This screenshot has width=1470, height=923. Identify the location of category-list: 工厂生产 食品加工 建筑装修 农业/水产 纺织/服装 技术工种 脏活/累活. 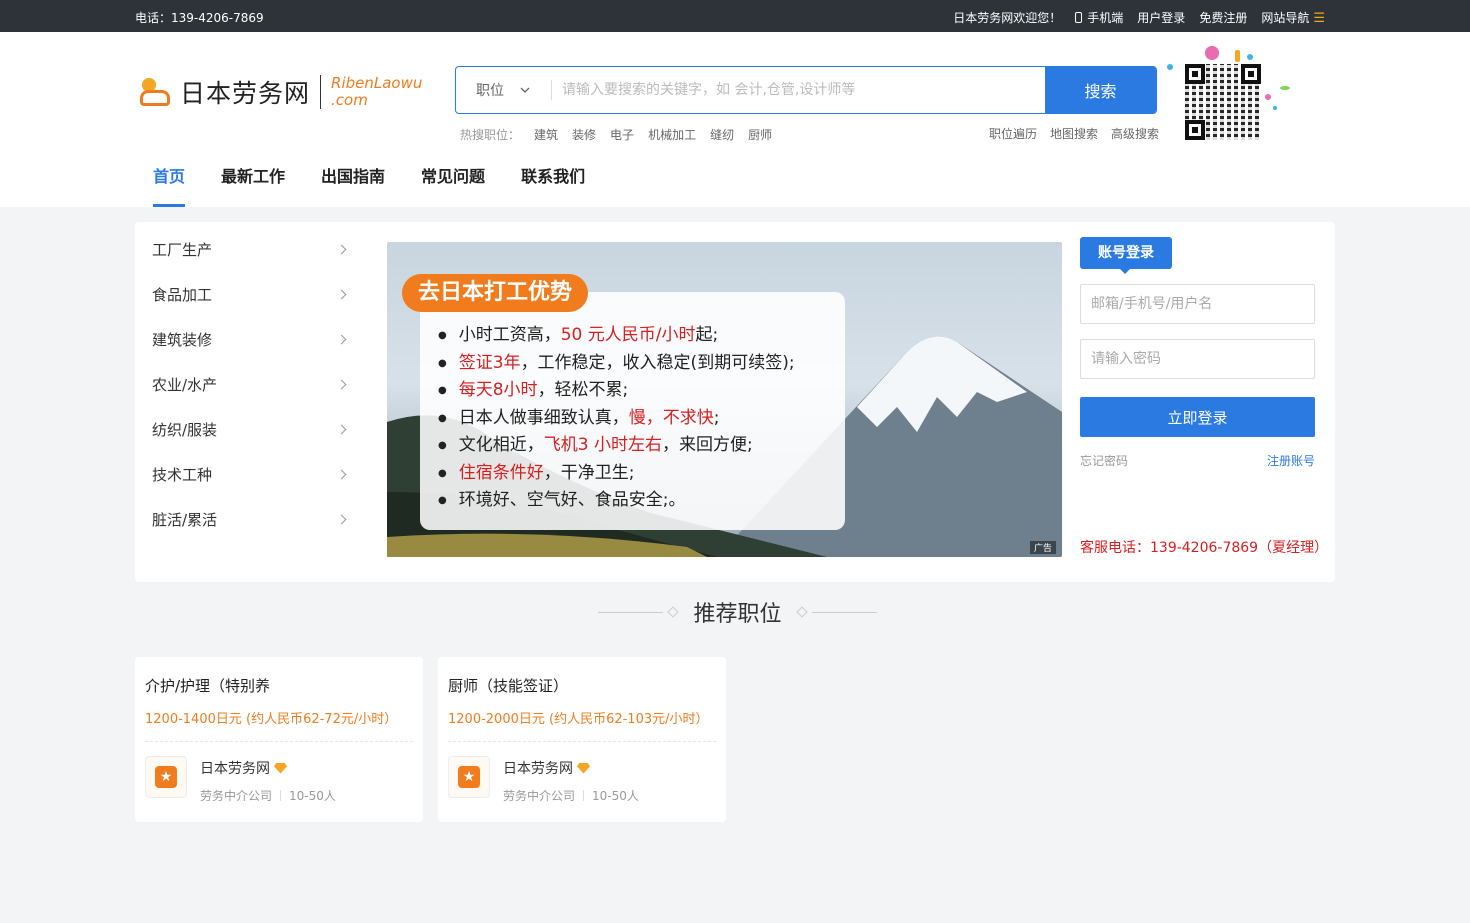
(250, 384).